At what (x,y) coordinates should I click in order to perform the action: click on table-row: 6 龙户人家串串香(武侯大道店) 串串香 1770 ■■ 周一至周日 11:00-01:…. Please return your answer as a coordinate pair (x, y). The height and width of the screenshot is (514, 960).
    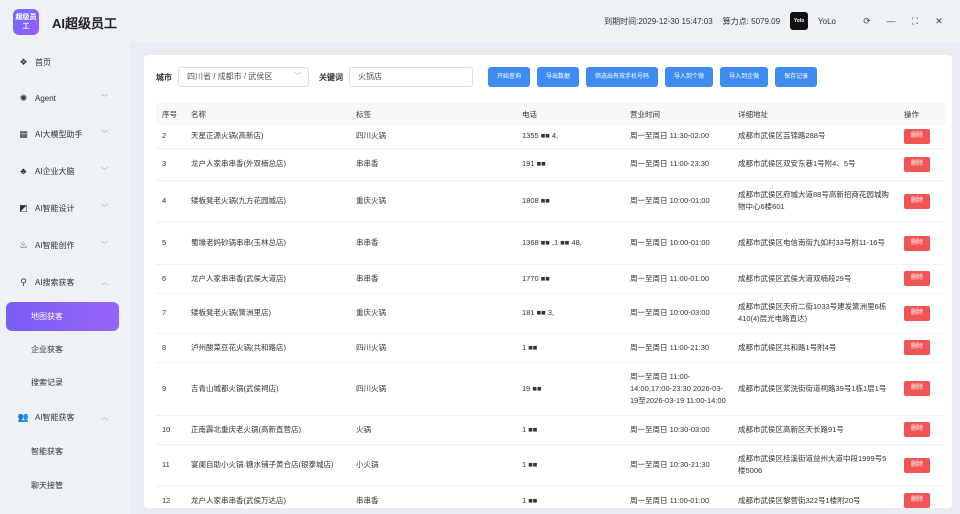
    Looking at the image, I should click on (551, 279).